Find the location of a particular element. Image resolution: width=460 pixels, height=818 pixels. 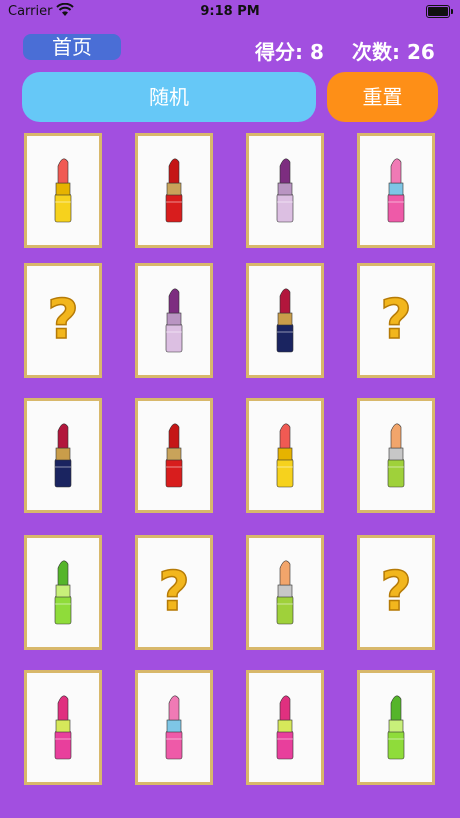

battery-icon is located at coordinates (439, 11).